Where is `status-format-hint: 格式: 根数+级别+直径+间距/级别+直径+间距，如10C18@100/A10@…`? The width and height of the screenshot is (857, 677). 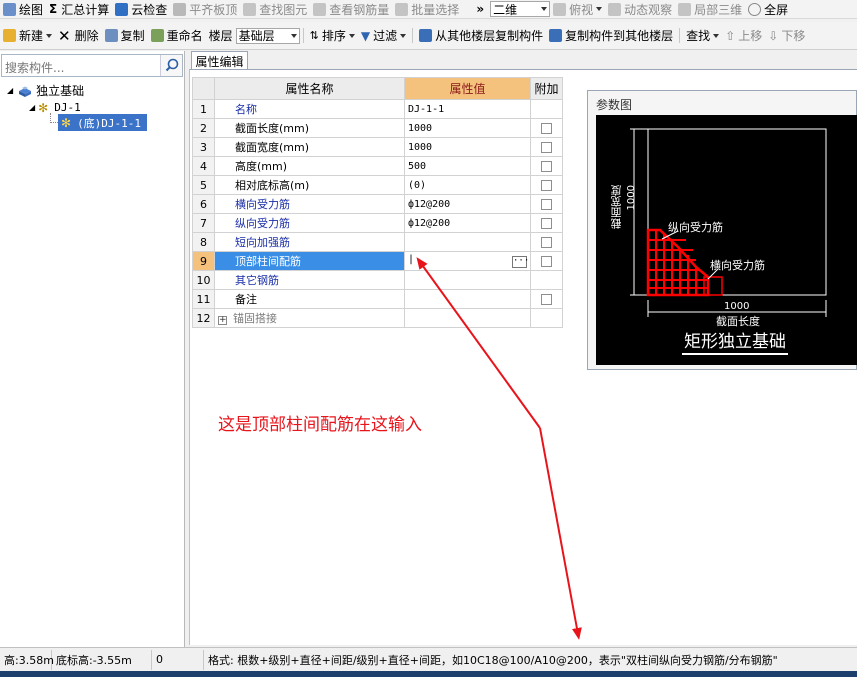
status-format-hint: 格式: 根数+级别+直径+间距/级别+直径+间距，如10C18@100/A10@… is located at coordinates (493, 660).